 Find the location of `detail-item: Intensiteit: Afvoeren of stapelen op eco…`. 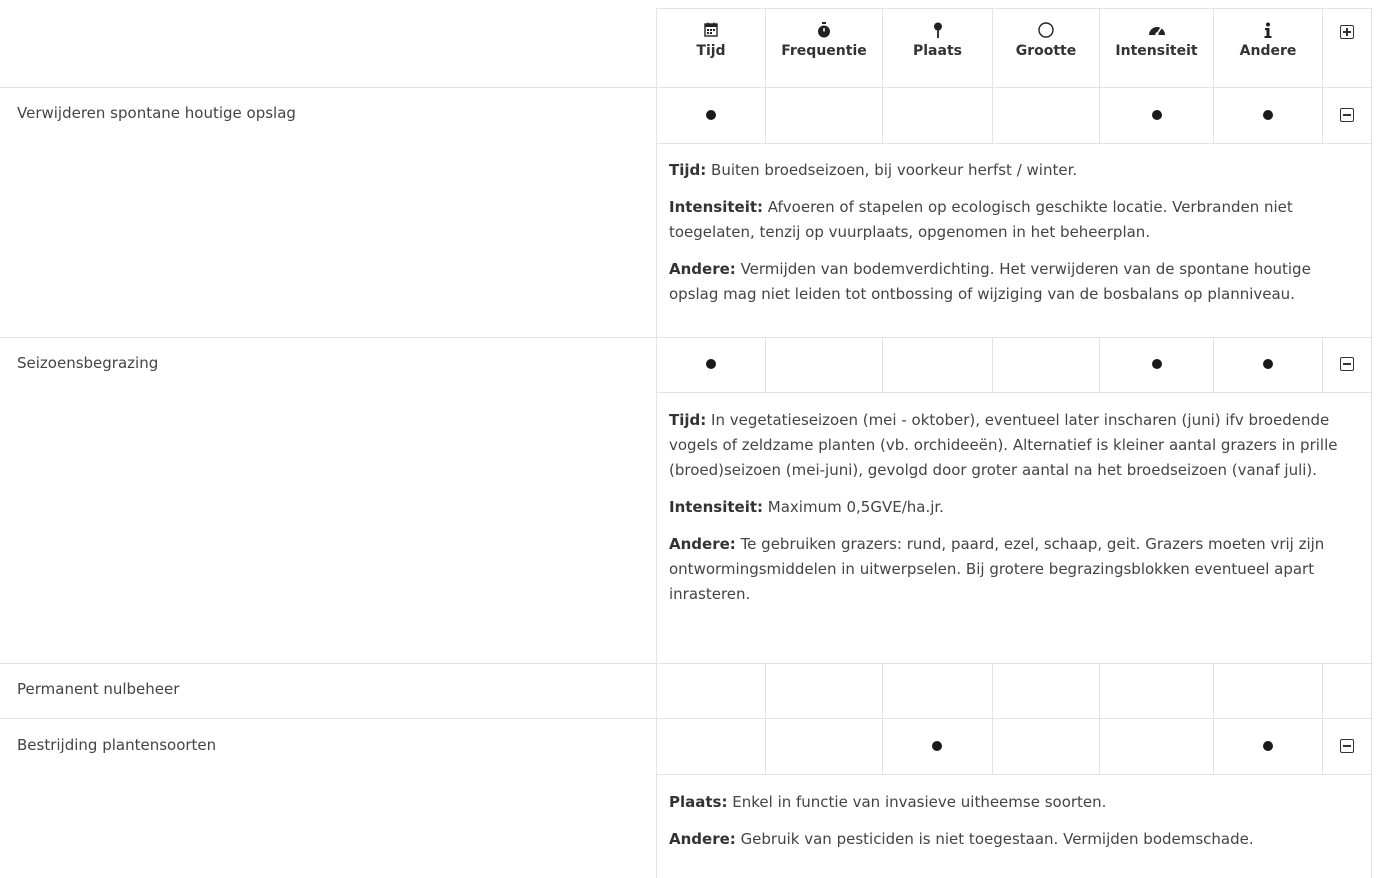

detail-item: Intensiteit: Afvoeren of stapelen op eco… is located at coordinates (1015, 220).